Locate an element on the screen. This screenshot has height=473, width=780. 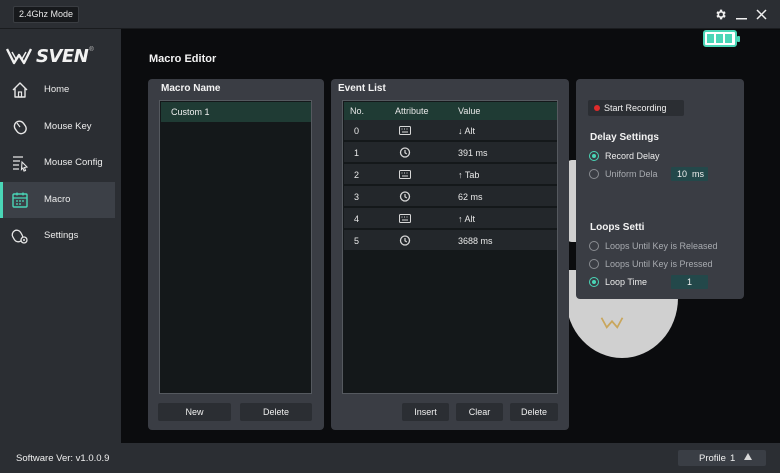
macro-list-item: Custom 1 is located at coordinates (236, 112).